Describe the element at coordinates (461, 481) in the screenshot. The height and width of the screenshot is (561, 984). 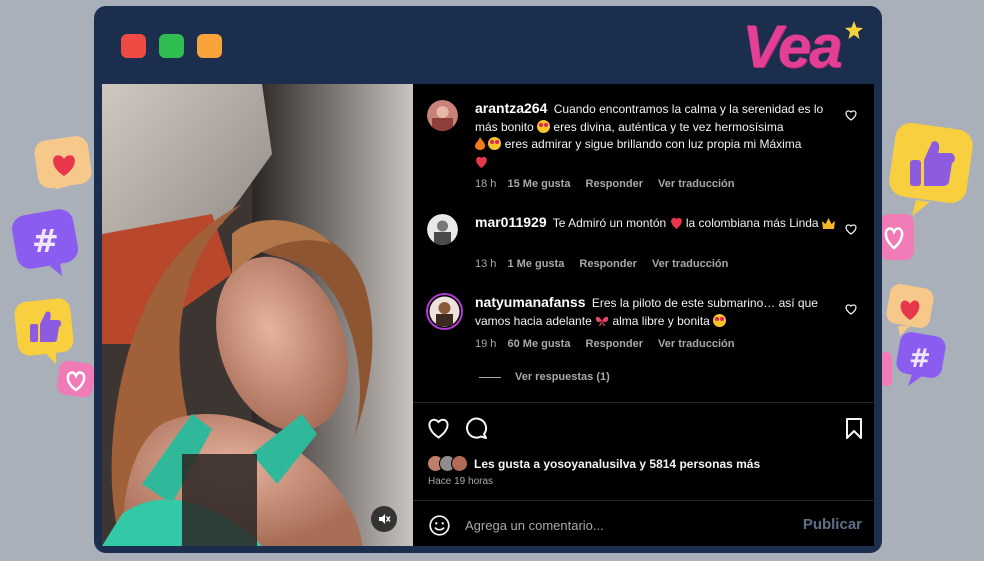
I see `post-timestamp: Hace 19 horas` at that location.